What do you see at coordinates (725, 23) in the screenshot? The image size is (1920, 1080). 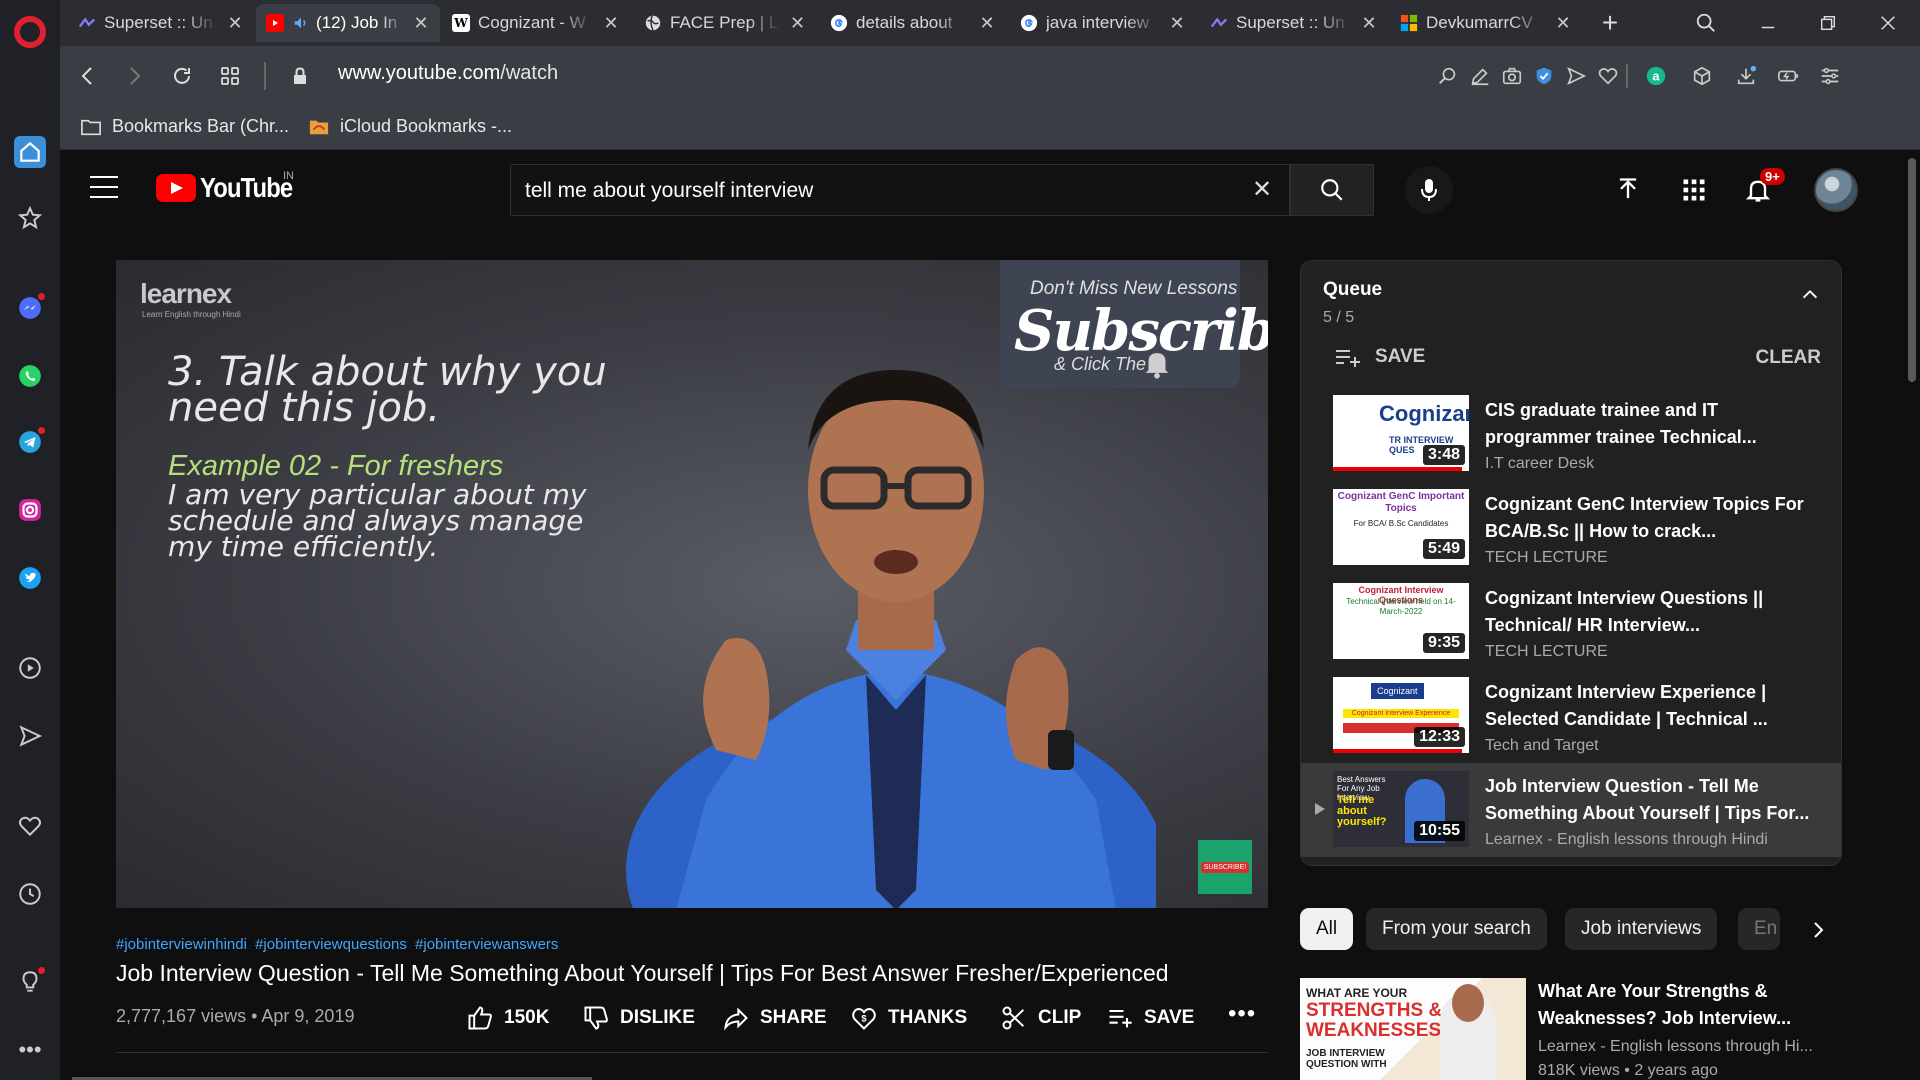 I see `tab-faceprep: FACE Prep | La ✕` at bounding box center [725, 23].